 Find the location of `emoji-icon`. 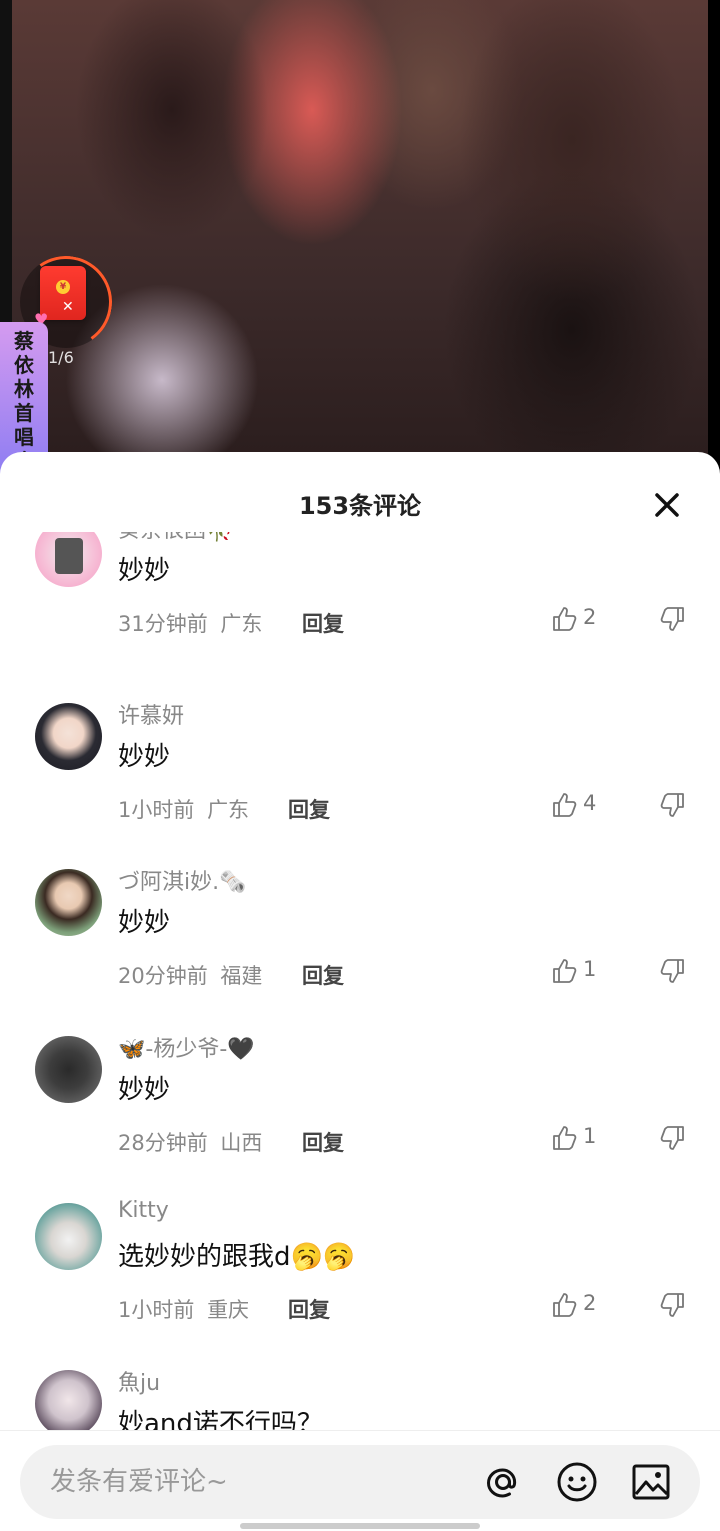

emoji-icon is located at coordinates (577, 1482).